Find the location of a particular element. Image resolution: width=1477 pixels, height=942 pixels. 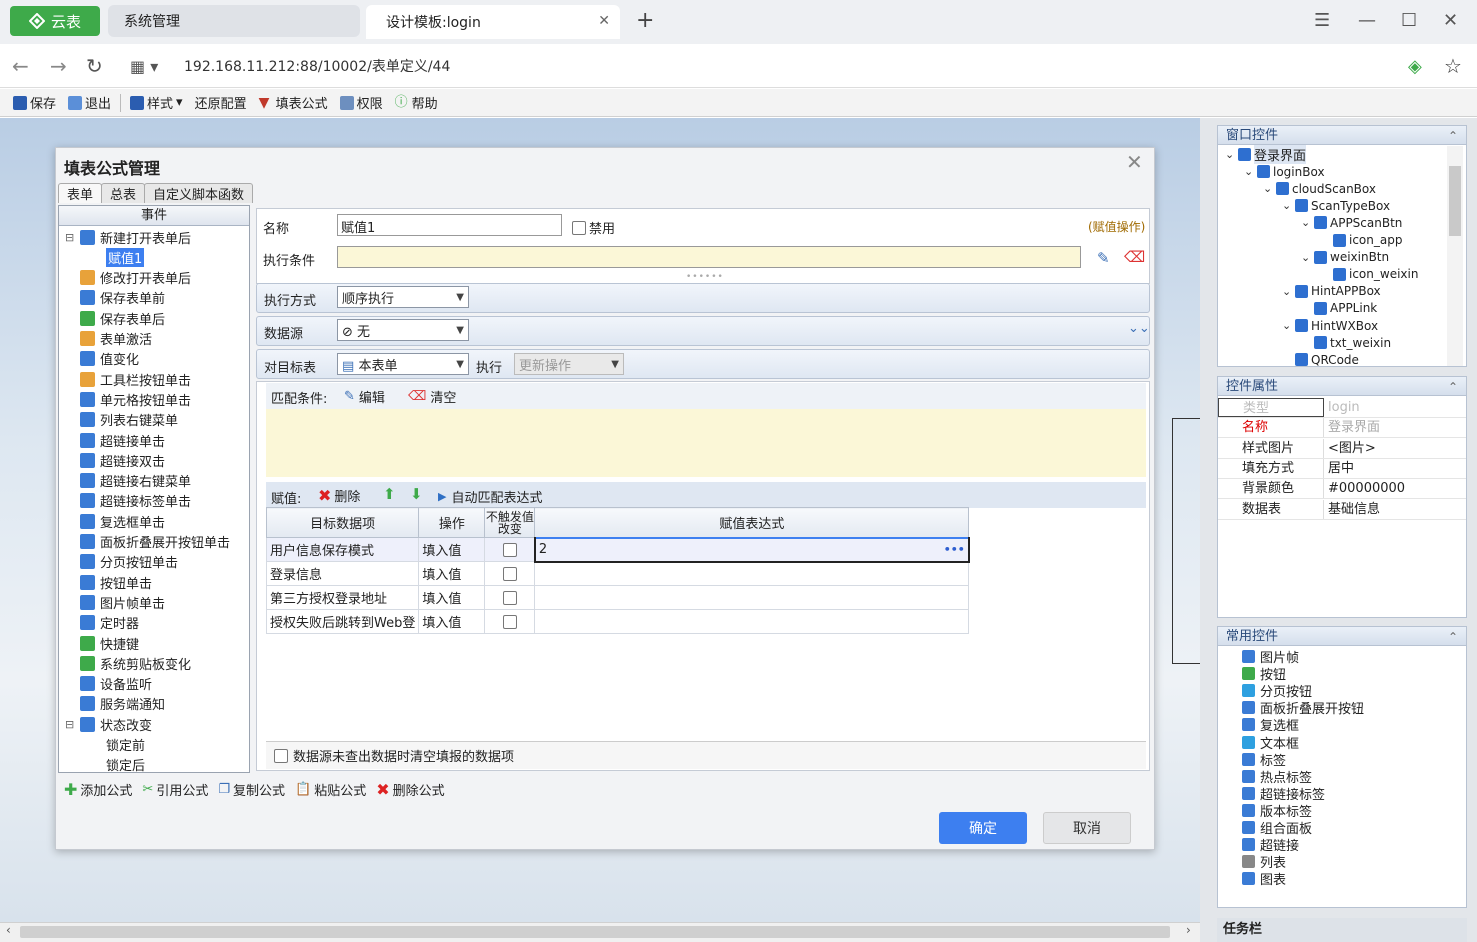

target-item-cell: 登录信息 is located at coordinates (342, 573).